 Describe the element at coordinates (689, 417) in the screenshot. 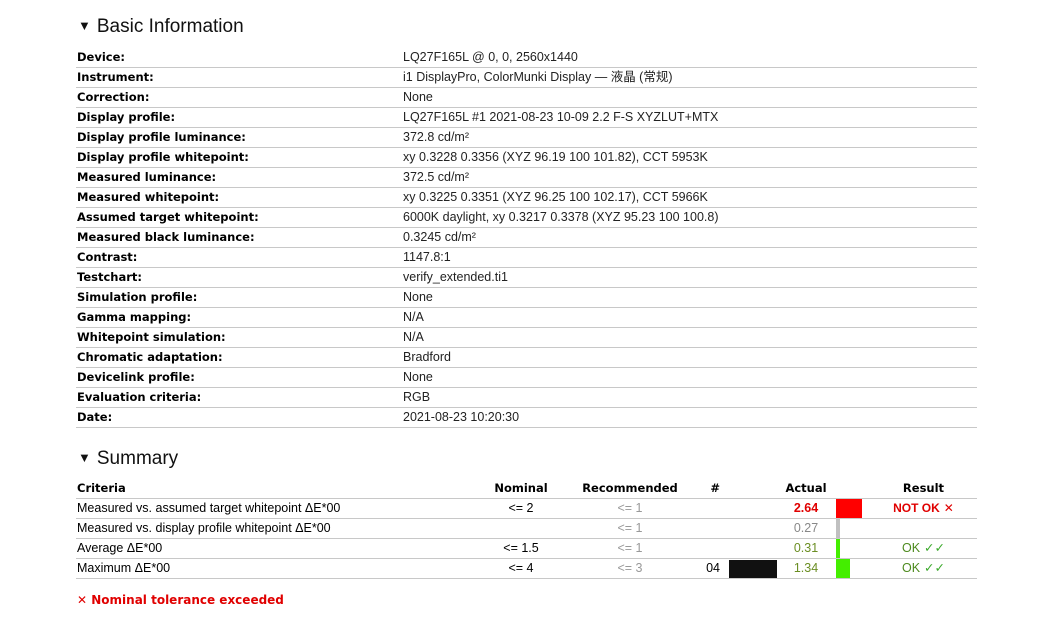

I see `info-value: 2021-08-23 10:20:30` at that location.